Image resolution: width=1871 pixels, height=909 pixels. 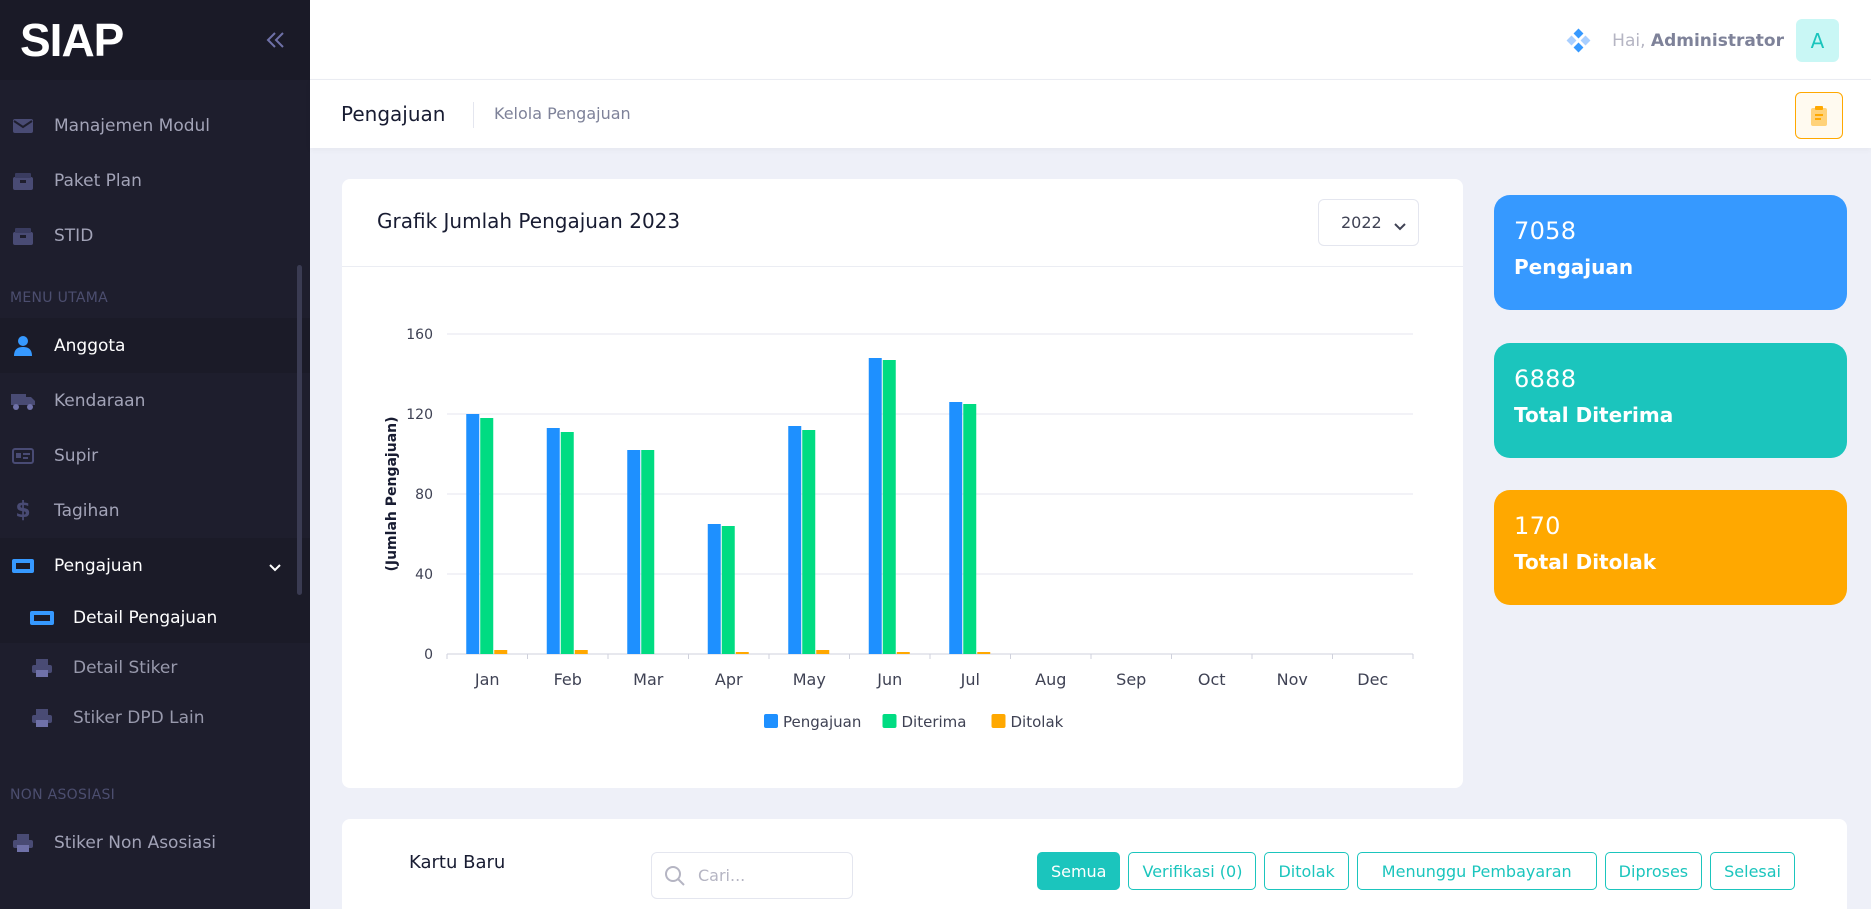 What do you see at coordinates (1717, 40) in the screenshot?
I see `username: Administrator` at bounding box center [1717, 40].